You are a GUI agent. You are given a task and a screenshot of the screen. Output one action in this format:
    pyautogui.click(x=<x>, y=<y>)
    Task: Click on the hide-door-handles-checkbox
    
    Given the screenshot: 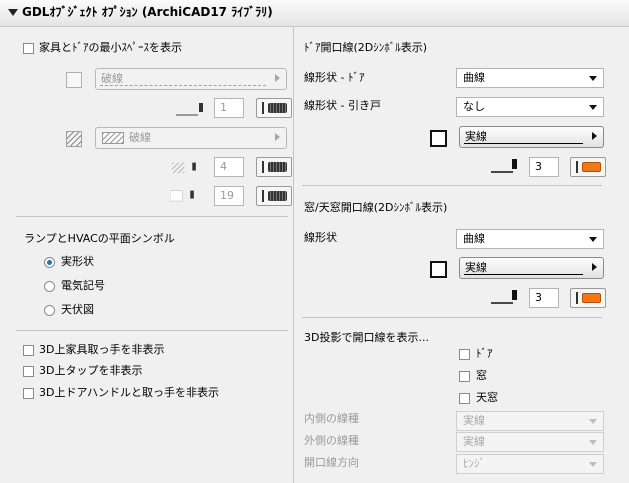 What is the action you would take?
    pyautogui.click(x=28, y=393)
    